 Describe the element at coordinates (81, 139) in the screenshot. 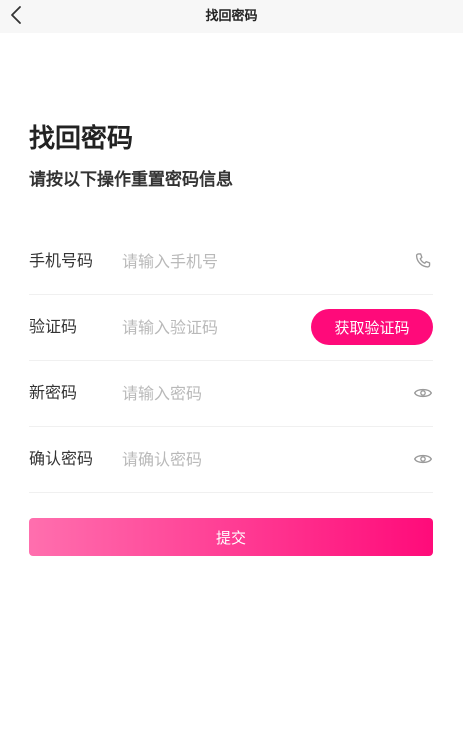

I see `page-title: 找回密码` at that location.